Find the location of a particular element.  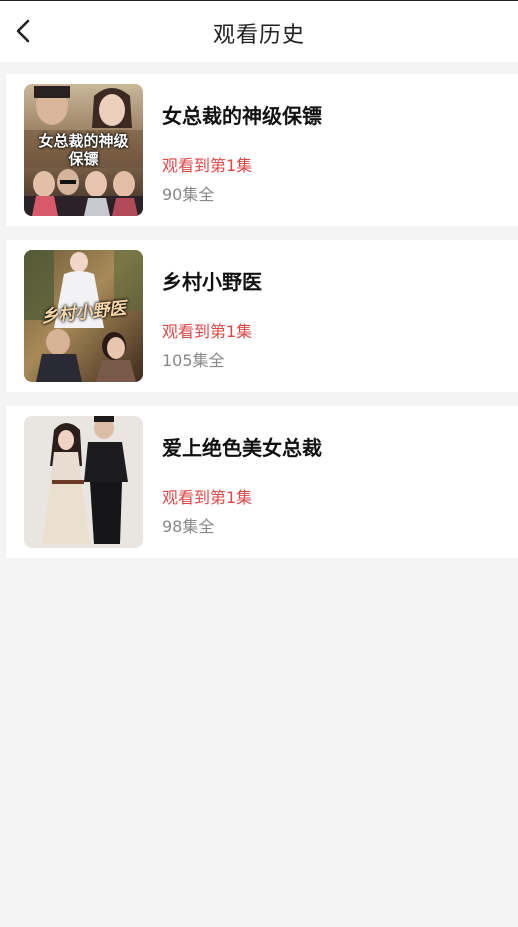

drama-title: 乡村小野医 is located at coordinates (212, 282).